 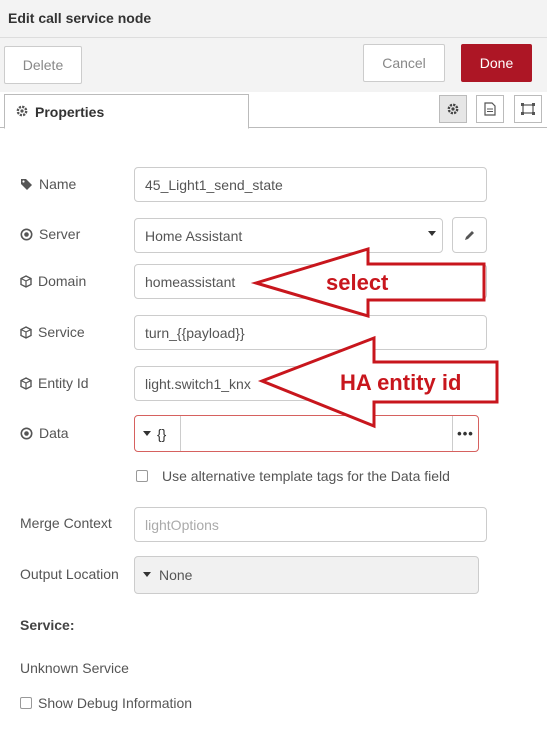 I want to click on annotation-arrows, so click(x=374, y=337).